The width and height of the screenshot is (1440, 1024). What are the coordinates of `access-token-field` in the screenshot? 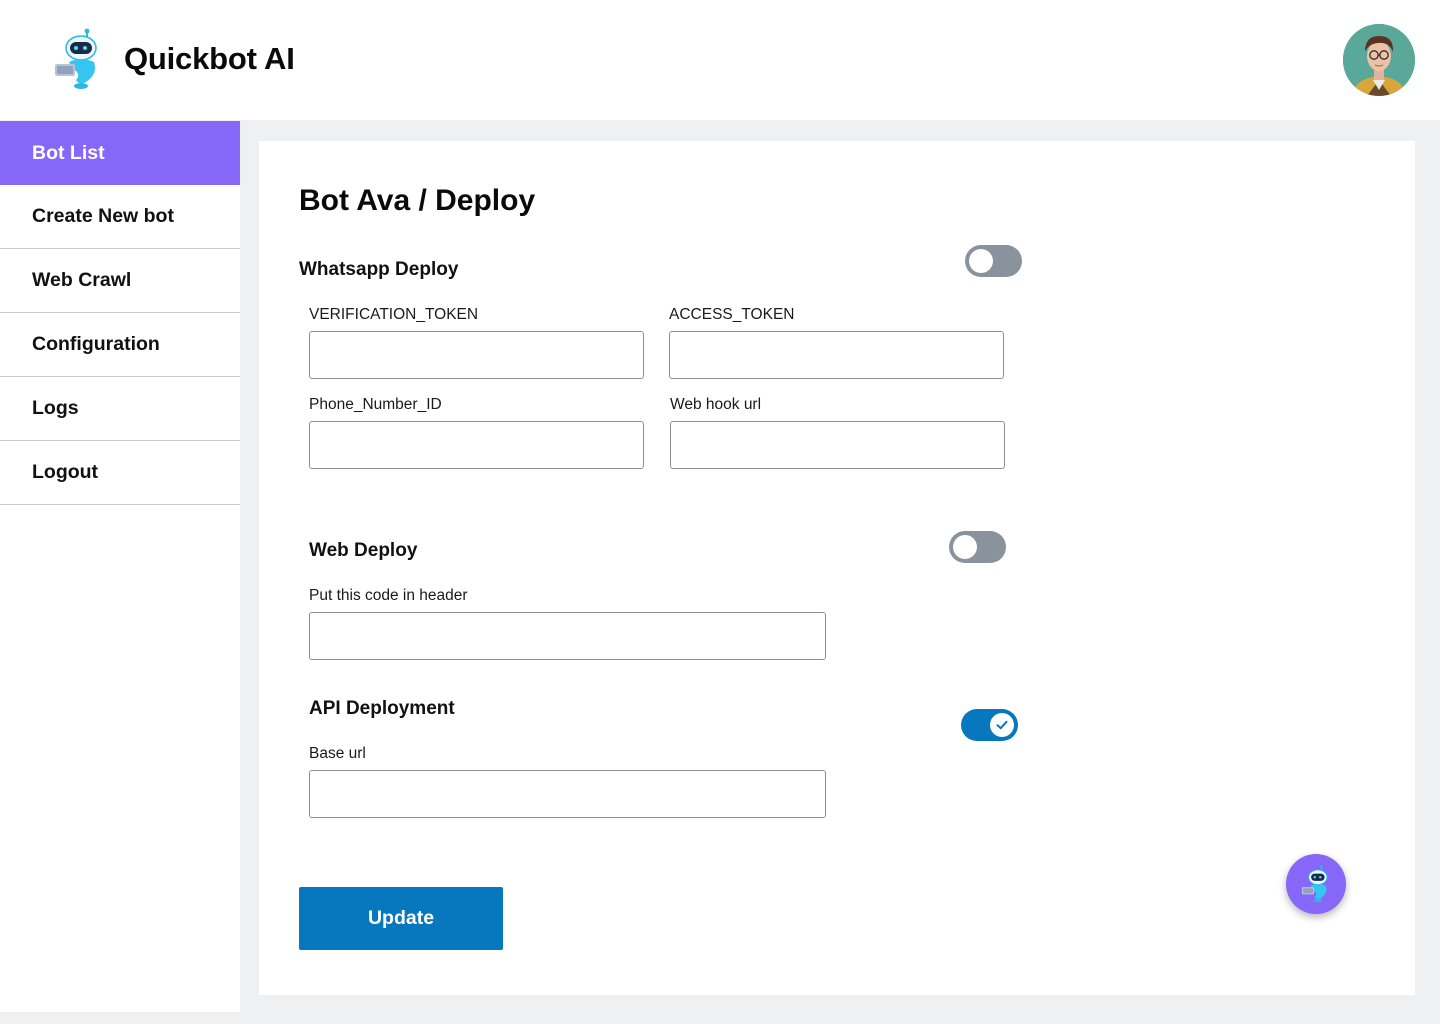 It's located at (836, 355).